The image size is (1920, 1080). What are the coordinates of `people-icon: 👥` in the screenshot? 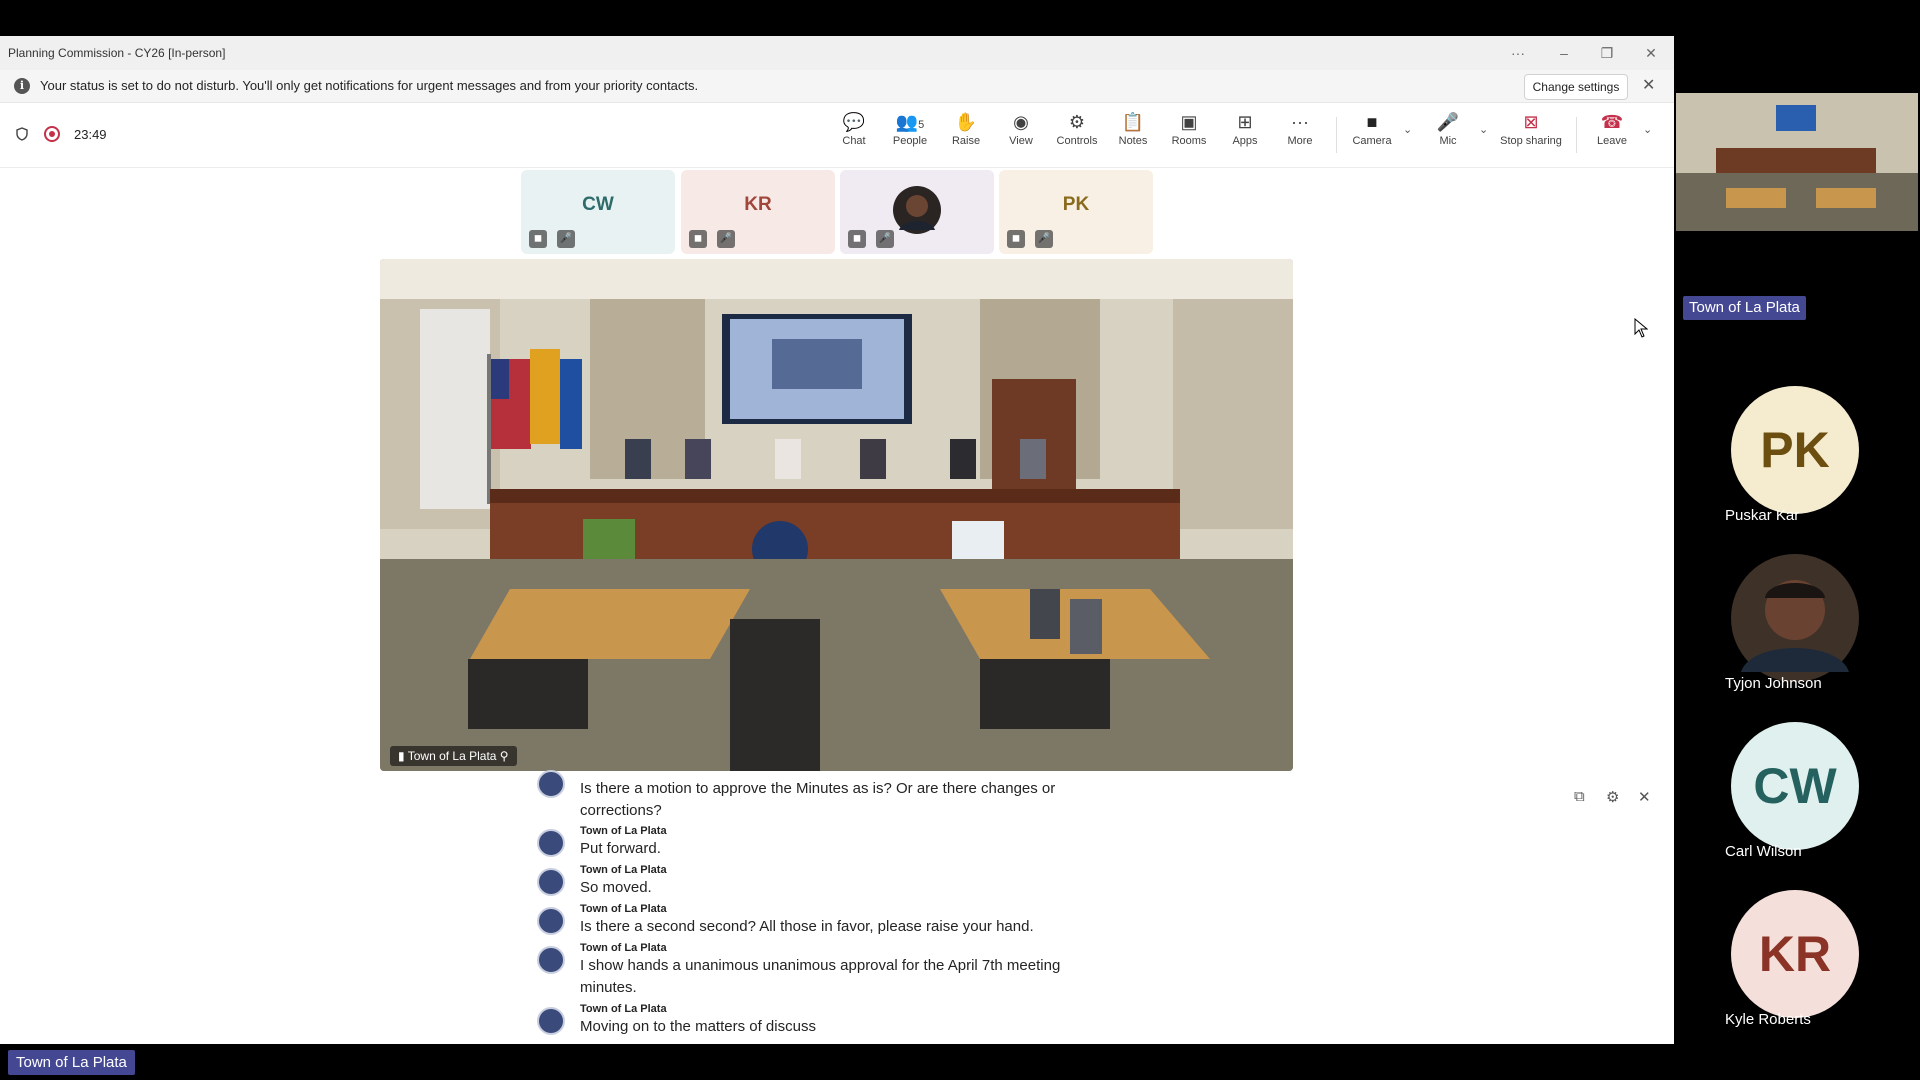 It's located at (907, 122).